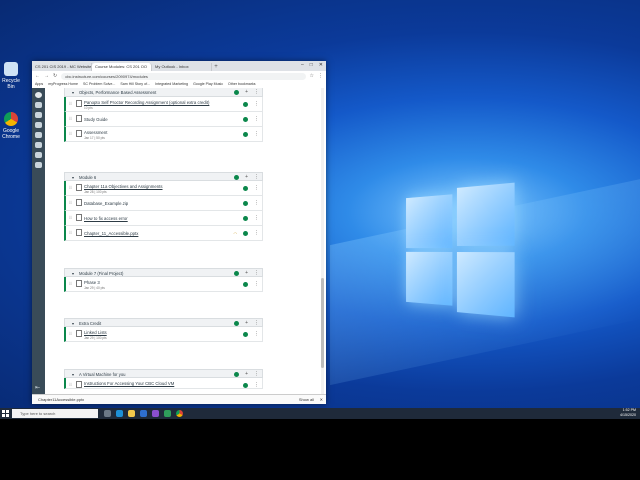 Image resolution: width=640 pixels, height=480 pixels. Describe the element at coordinates (38, 135) in the screenshot. I see `calendar-icon` at that location.